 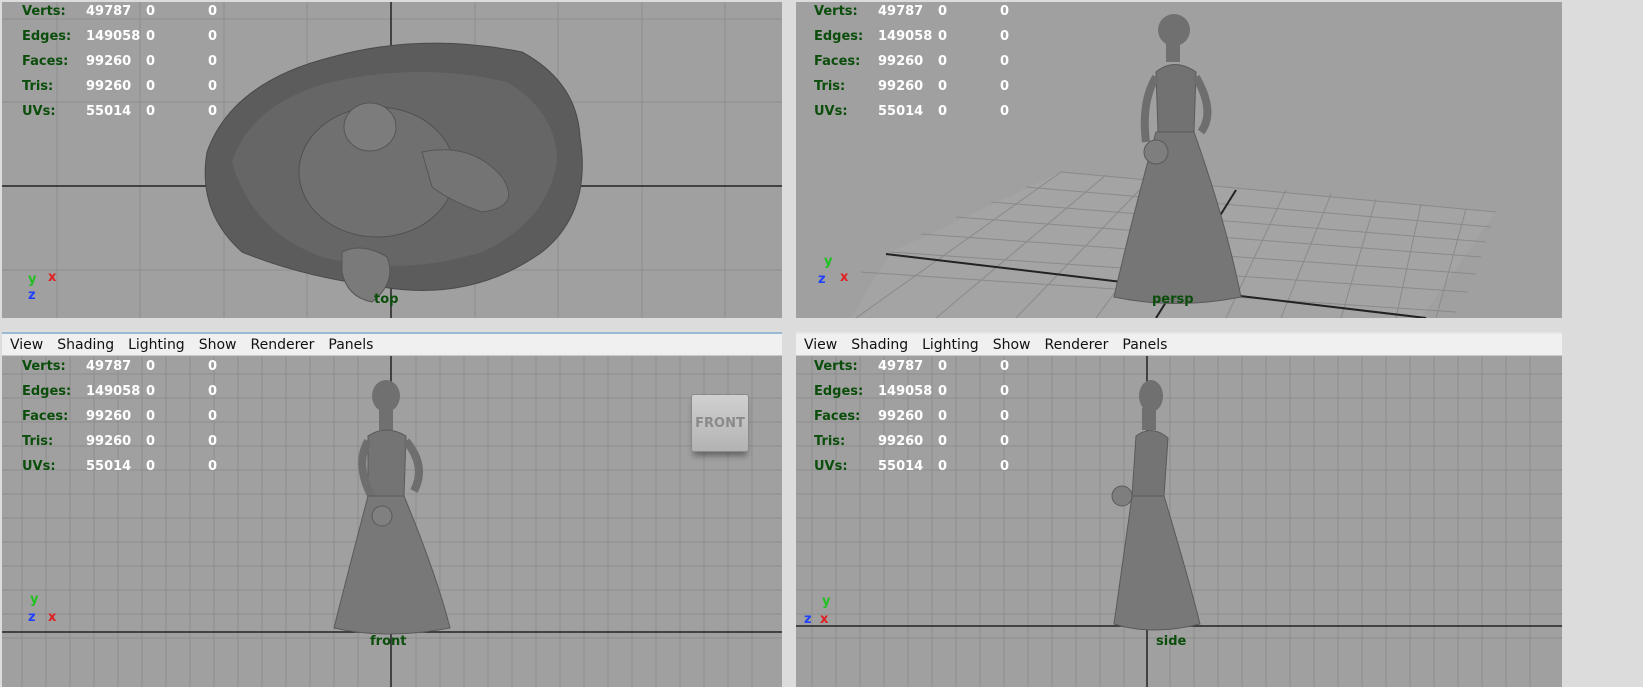 I want to click on camera-label-persp: persp, so click(x=1173, y=299).